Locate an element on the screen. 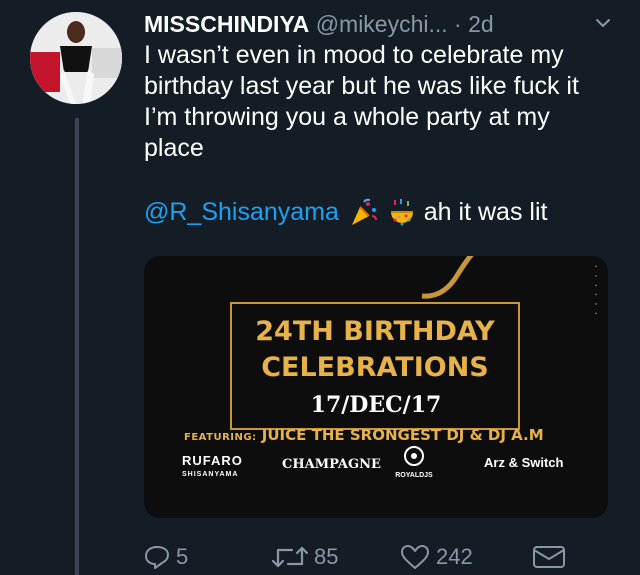  royaldjs-logo-text: ROYALDJS is located at coordinates (414, 475).